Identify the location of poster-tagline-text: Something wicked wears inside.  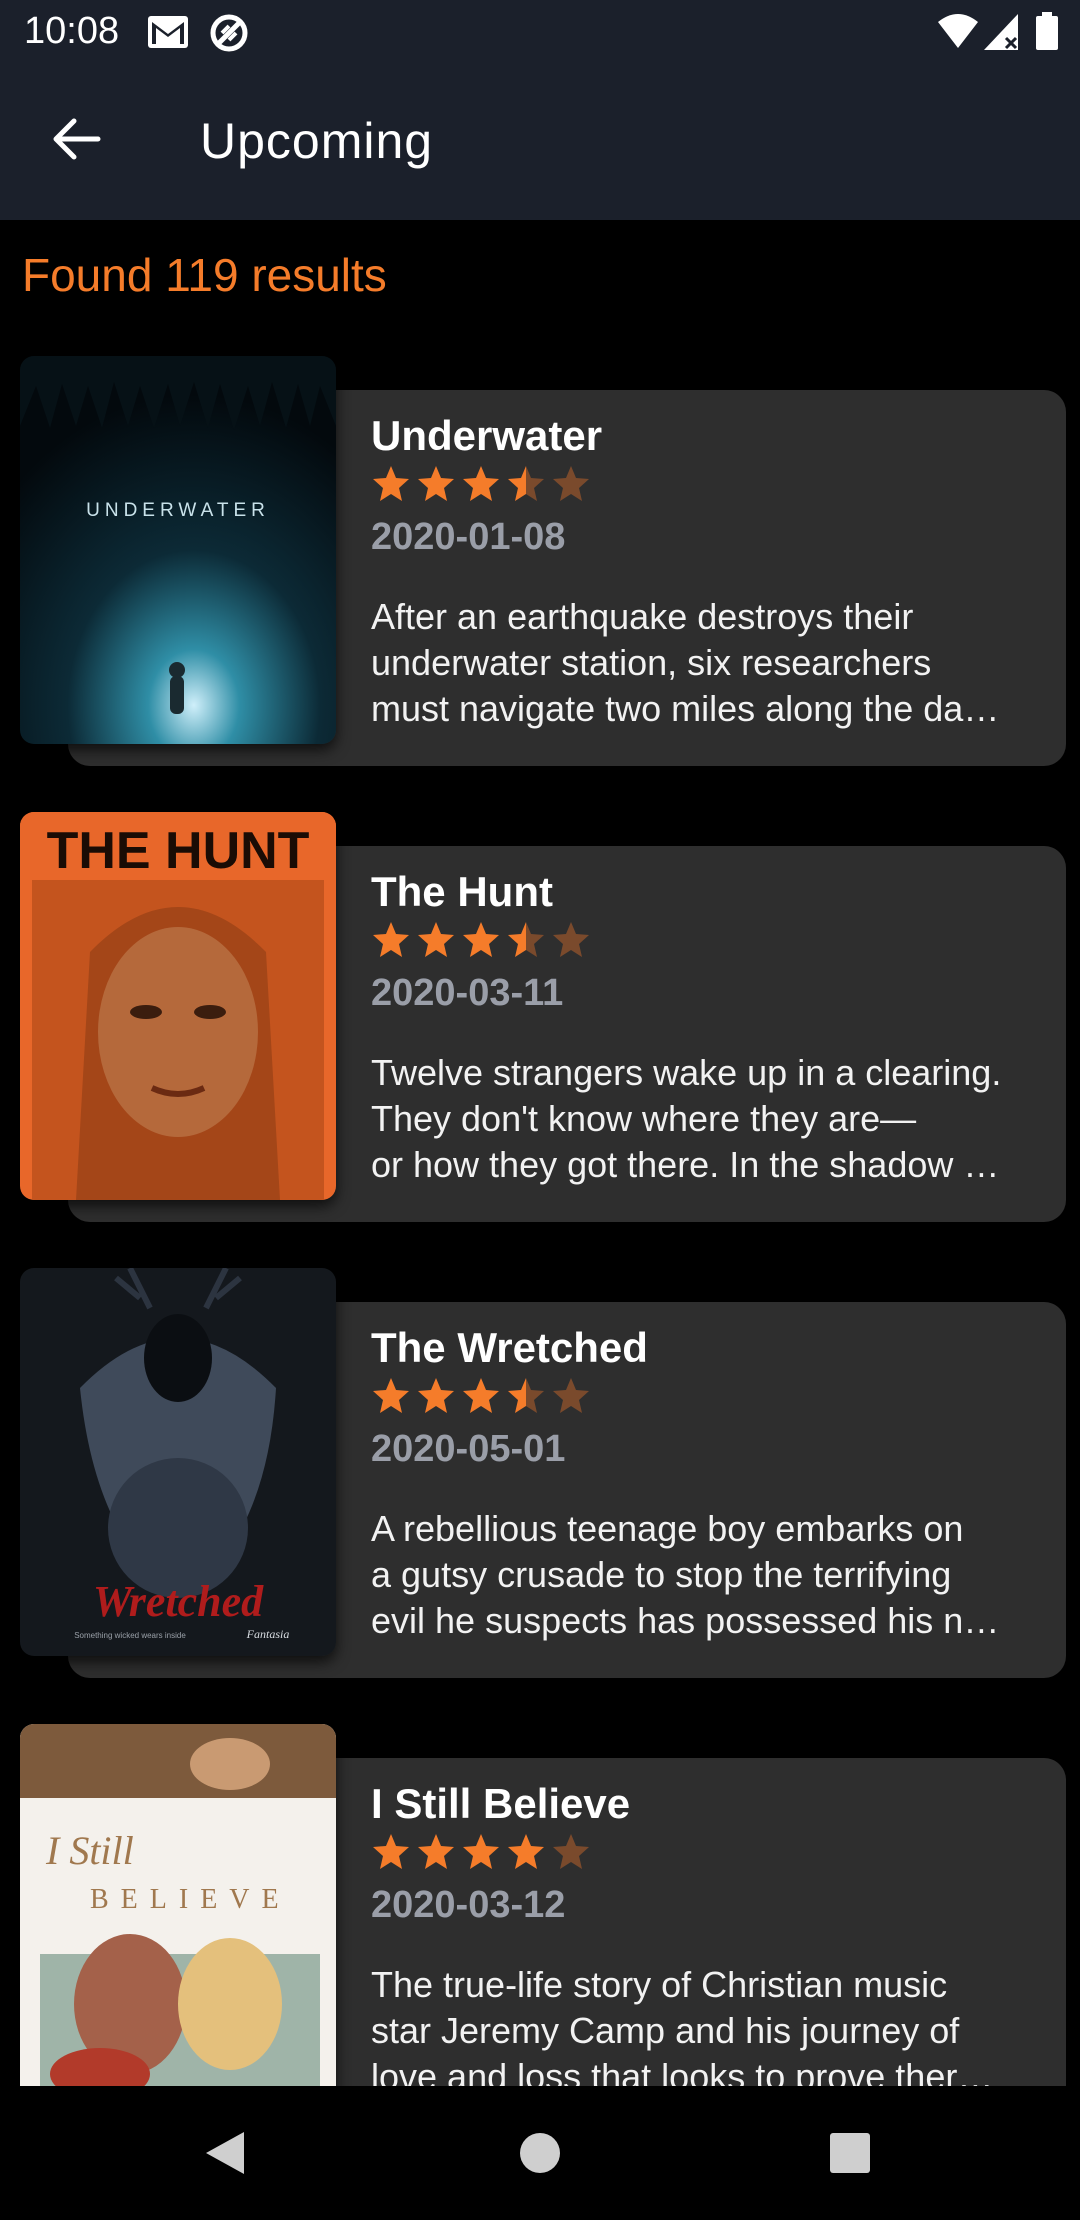
(130, 1635).